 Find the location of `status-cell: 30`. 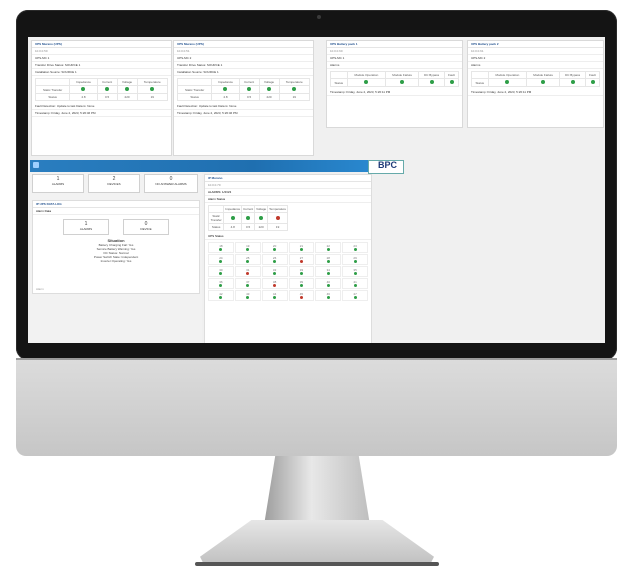

status-cell: 30 is located at coordinates (221, 271).